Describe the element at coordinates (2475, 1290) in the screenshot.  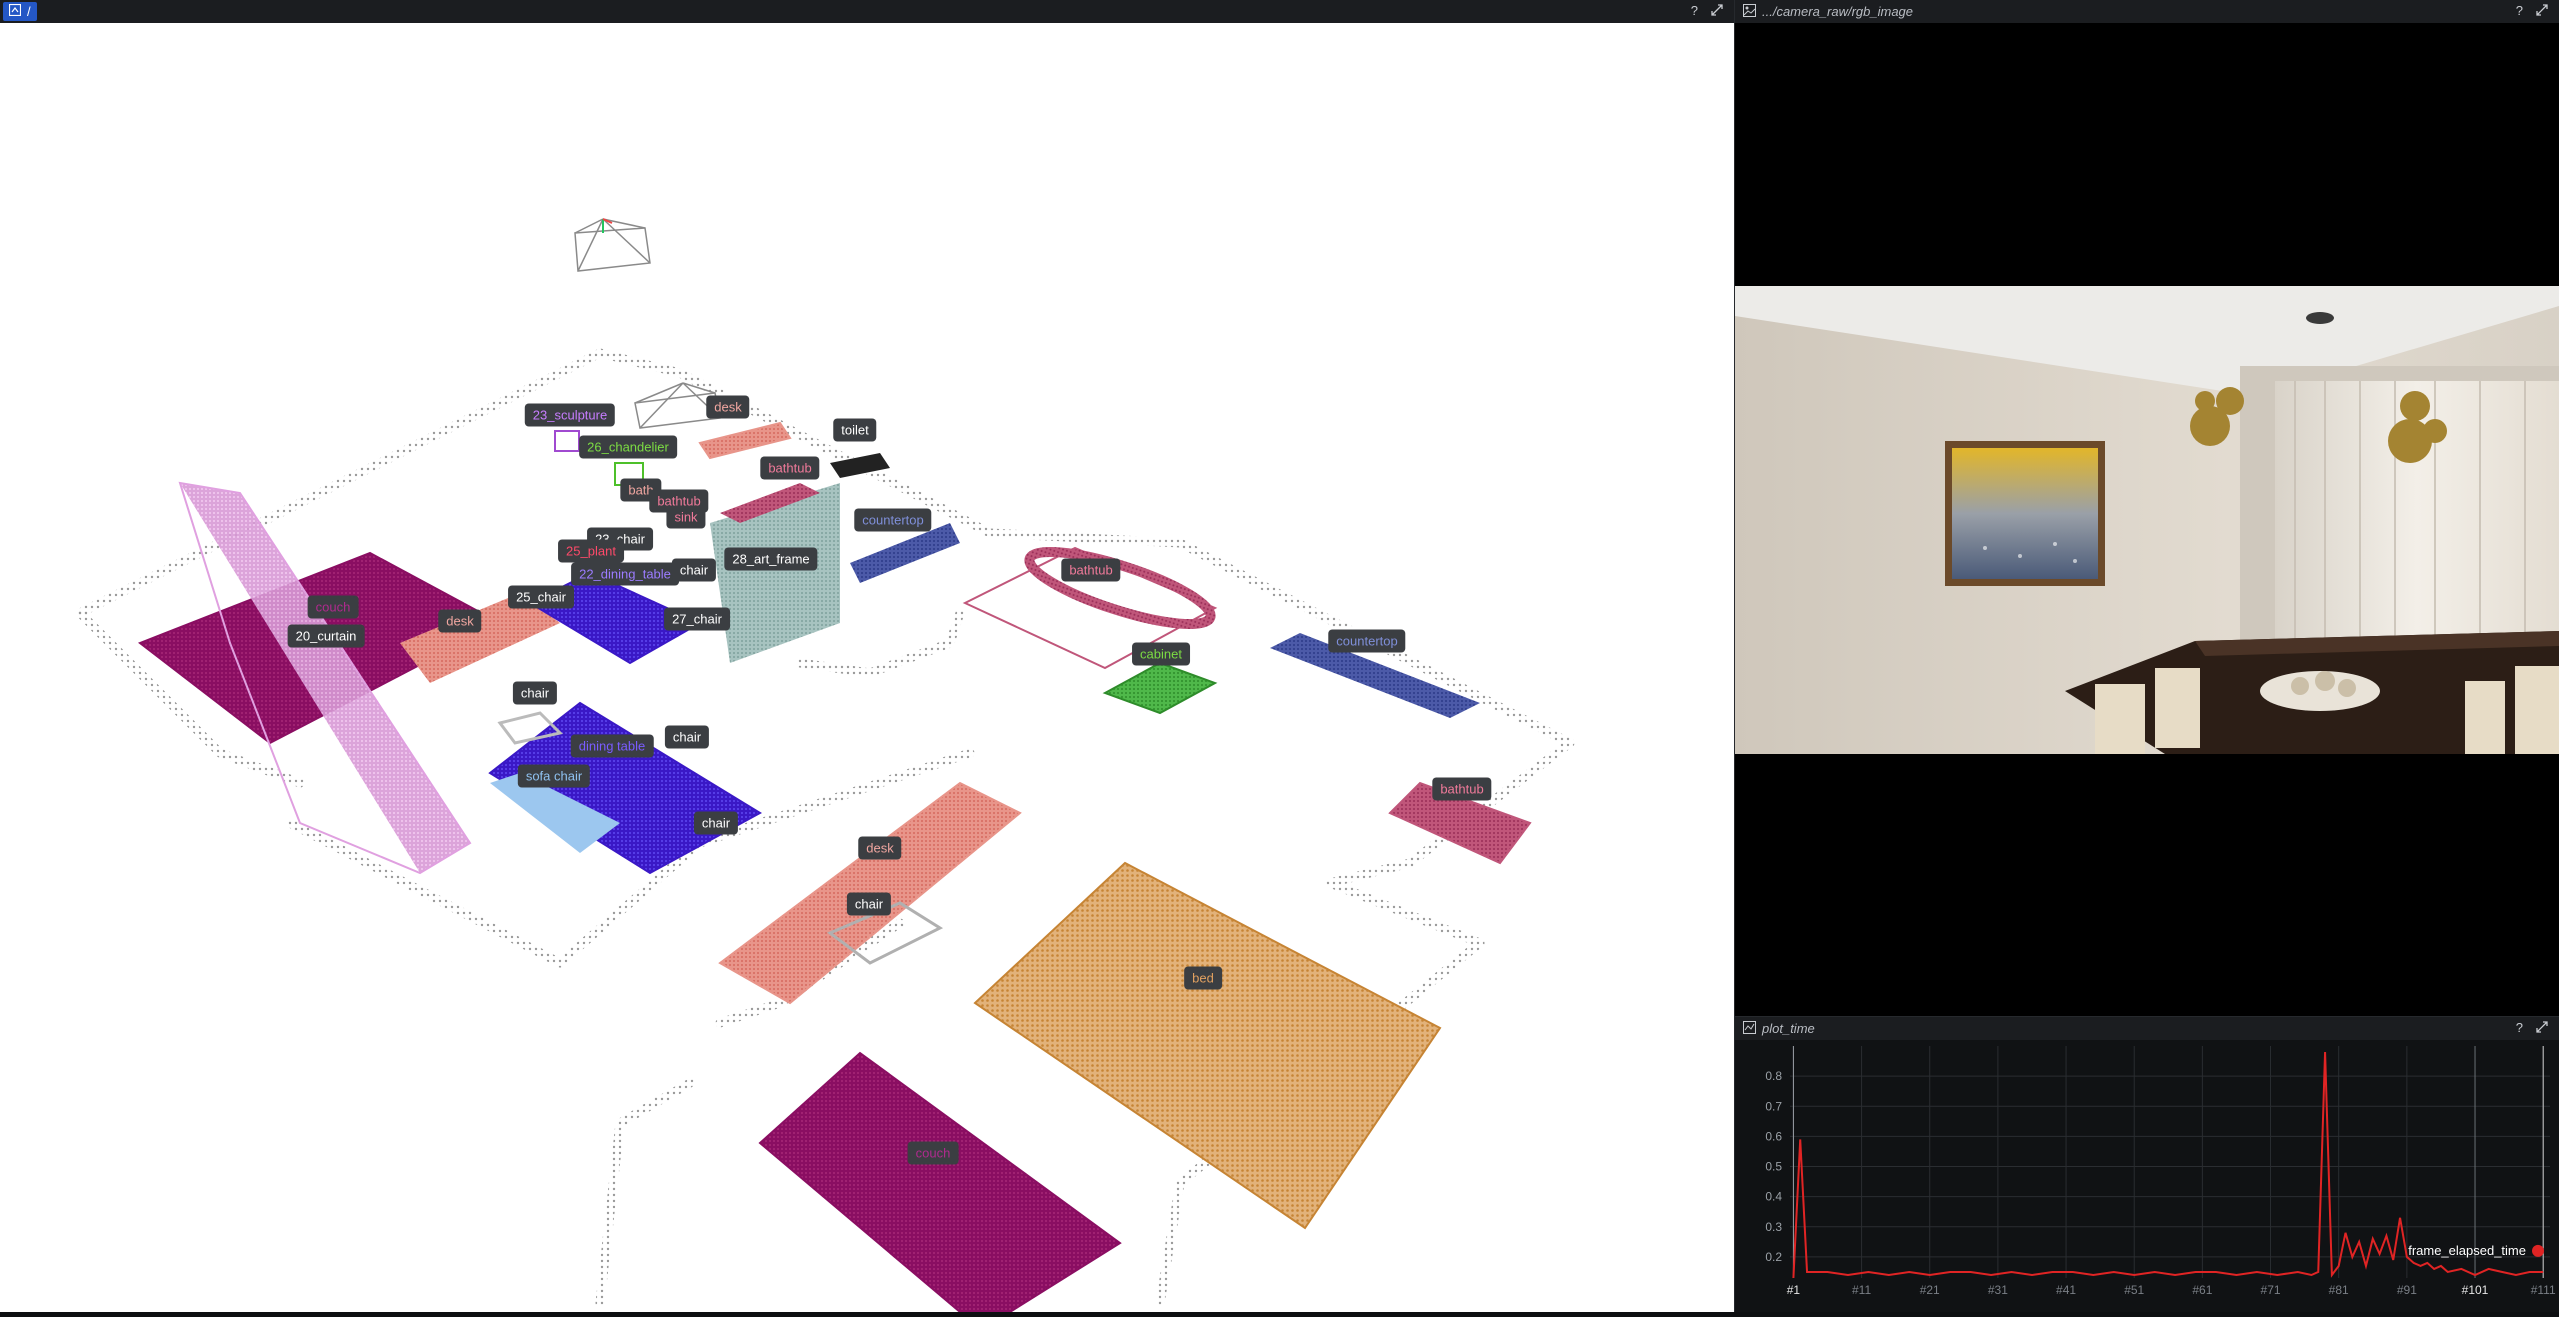
I see `x-tick-label: #101` at that location.